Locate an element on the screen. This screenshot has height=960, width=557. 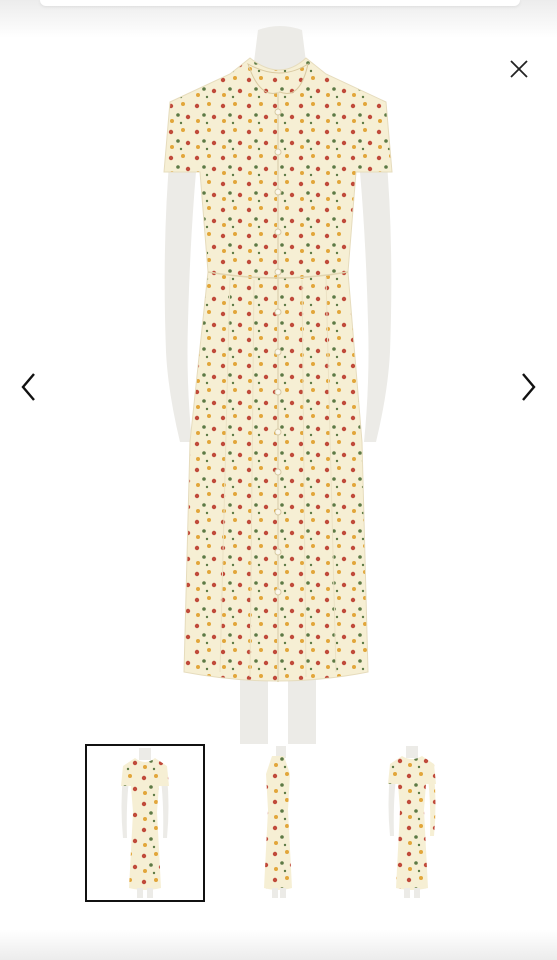
thumbnail-front-image is located at coordinates (145, 823).